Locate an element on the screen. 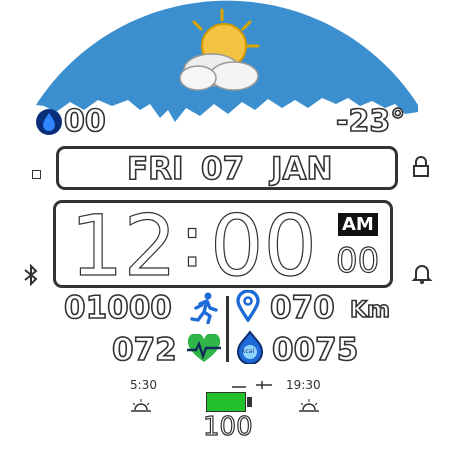 The height and width of the screenshot is (454, 454). stats-divider is located at coordinates (227, 329).